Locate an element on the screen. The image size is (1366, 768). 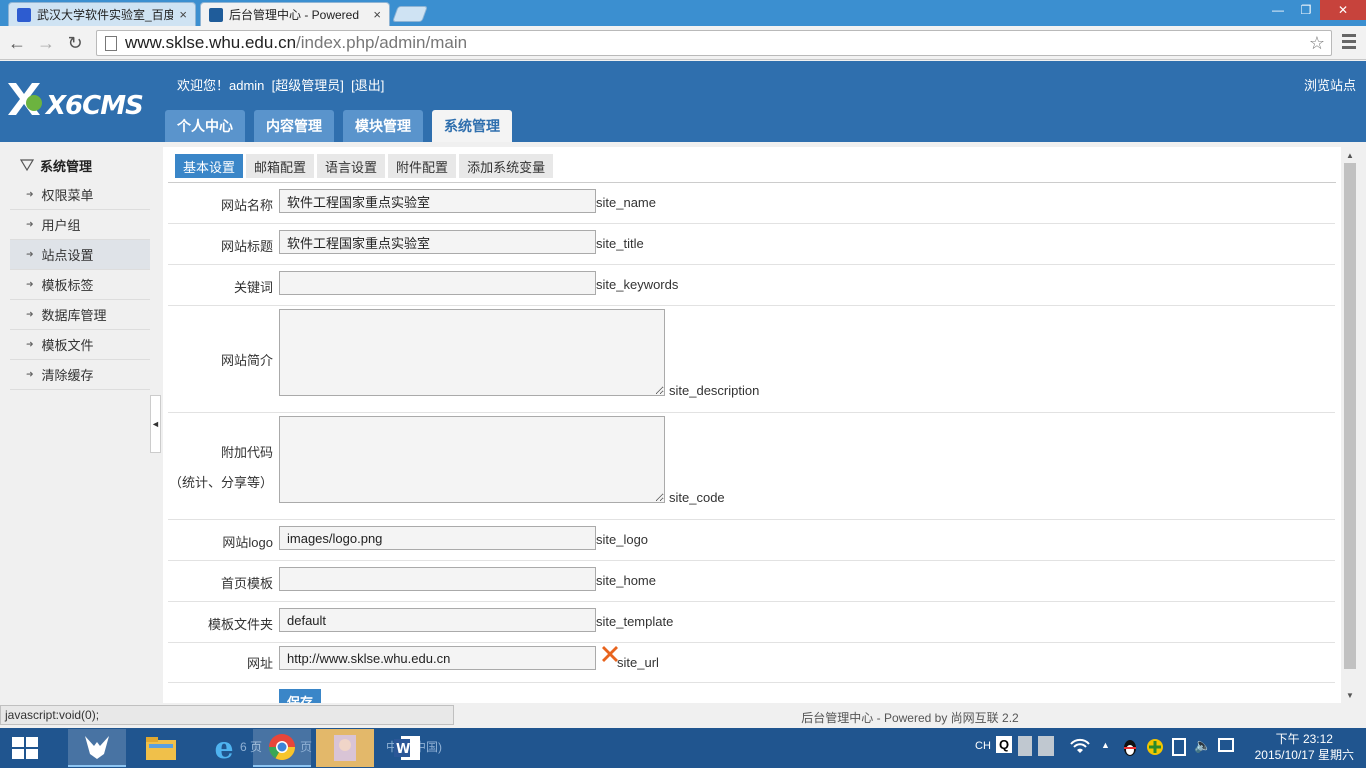
url-path: /index.php/admin/main is located at coordinates (382, 42).